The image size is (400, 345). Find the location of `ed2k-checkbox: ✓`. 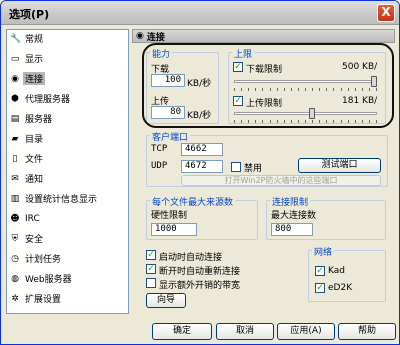

ed2k-checkbox: ✓ is located at coordinates (320, 288).